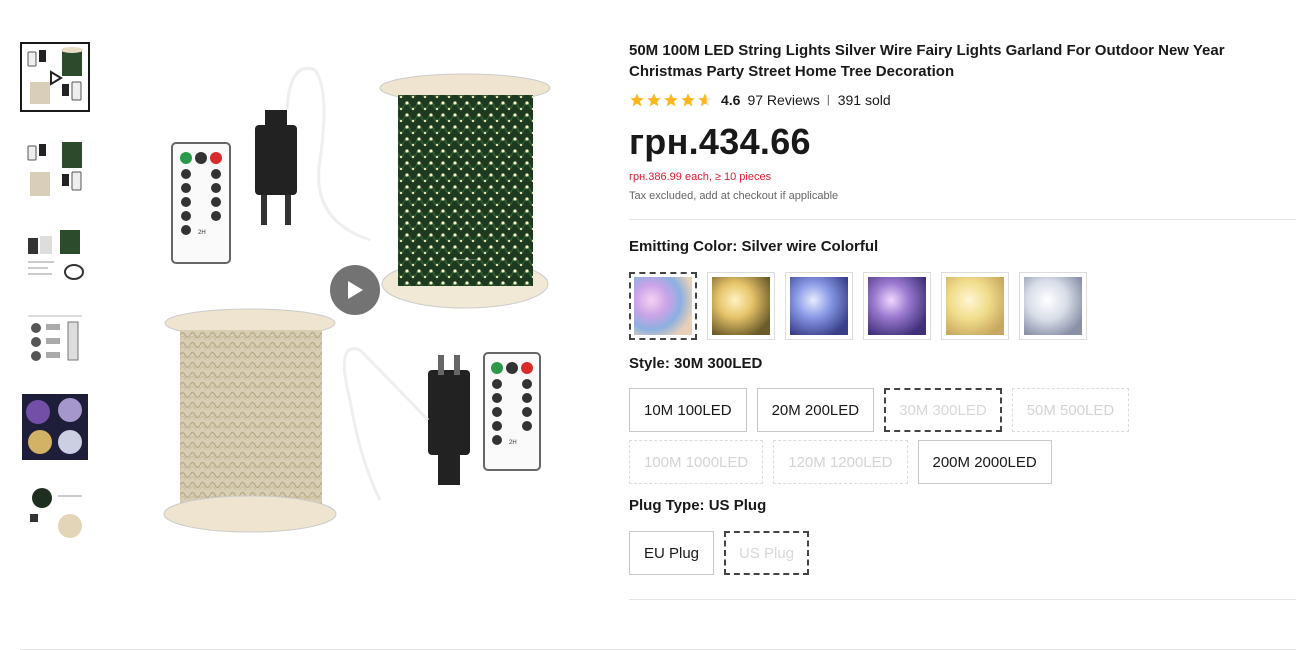 This screenshot has height=650, width=1296. What do you see at coordinates (815, 410) in the screenshot?
I see `style-option: 20M 200LED` at bounding box center [815, 410].